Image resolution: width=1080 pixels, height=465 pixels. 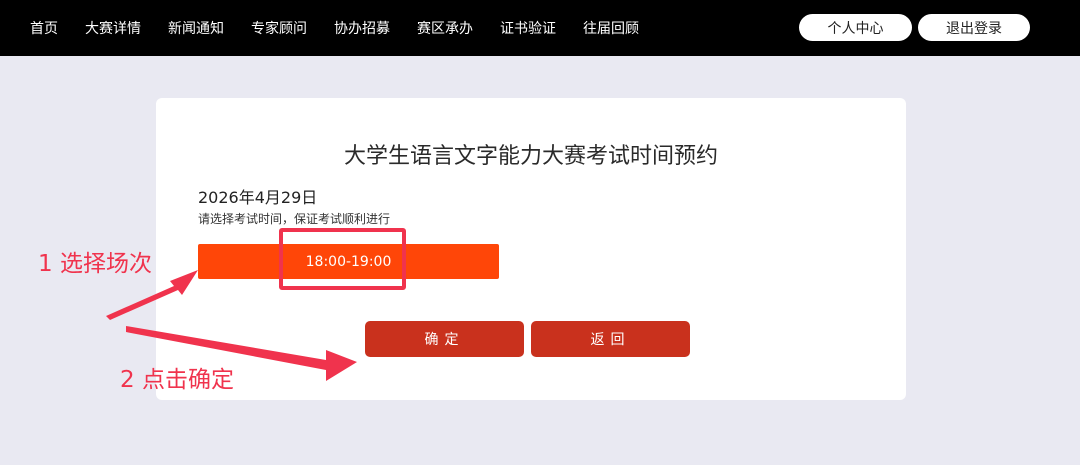 What do you see at coordinates (362, 28) in the screenshot?
I see `nav-item-co-organizer-recruit: 协办招募` at bounding box center [362, 28].